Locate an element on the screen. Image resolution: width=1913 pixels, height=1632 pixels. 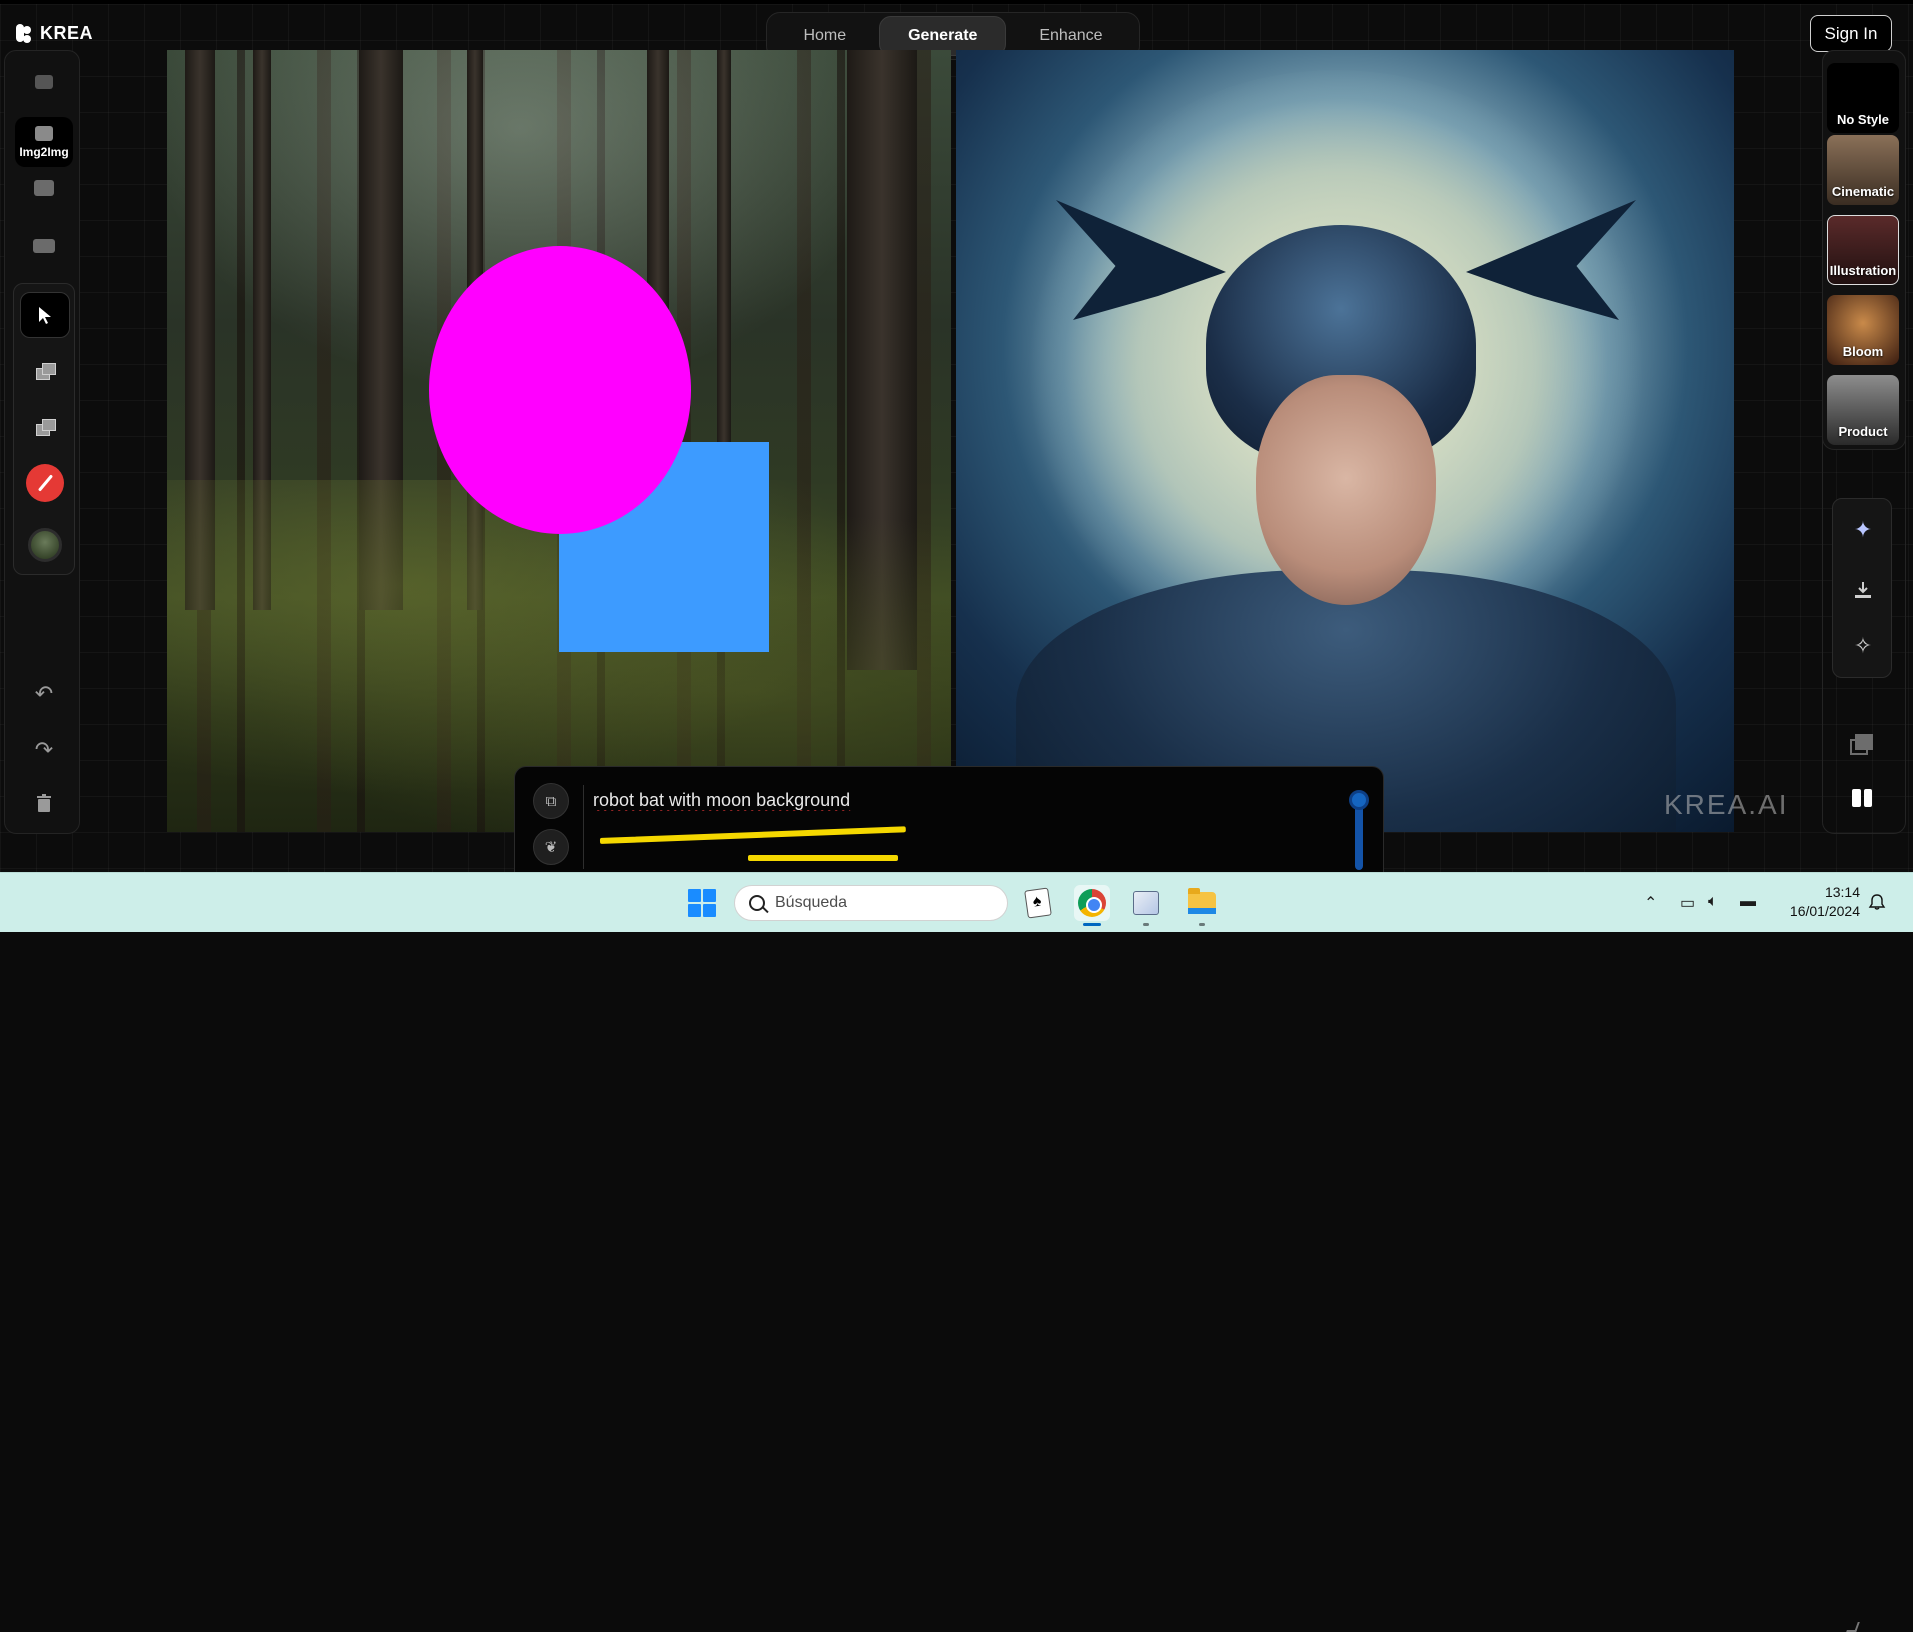
image-link-icon: ⧉ is located at coordinates (551, 801).